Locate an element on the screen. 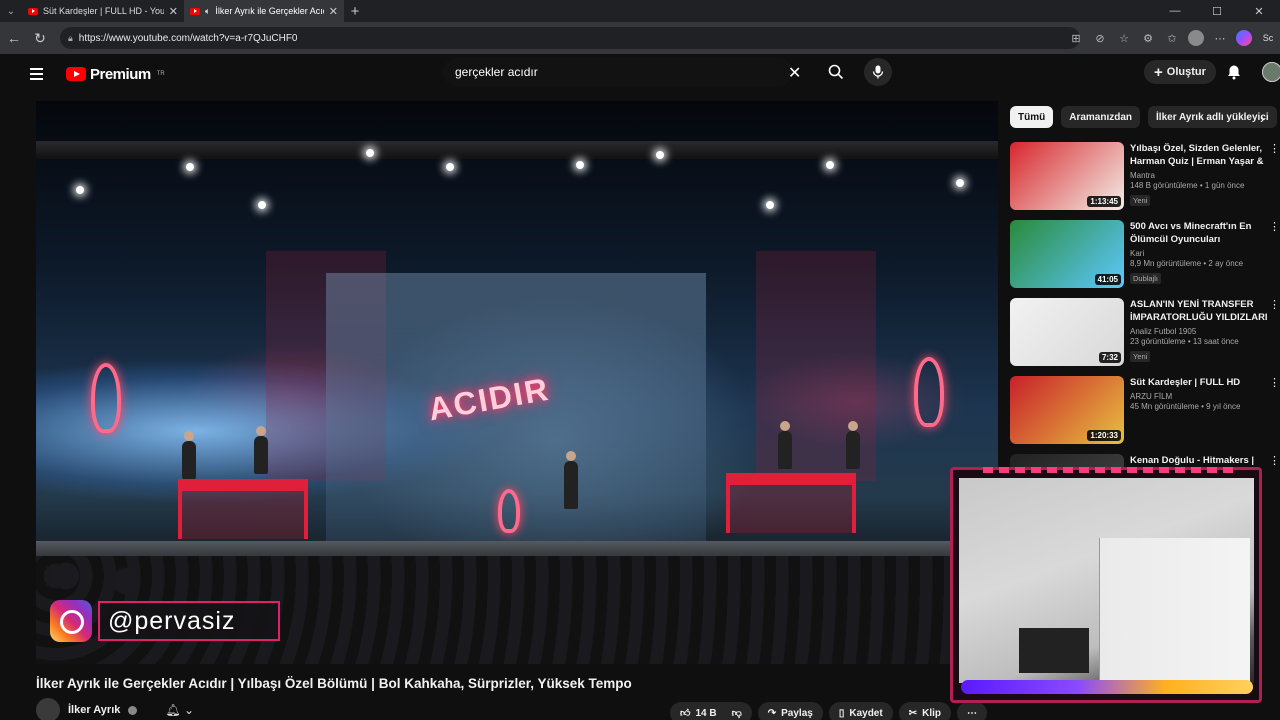 The width and height of the screenshot is (1280, 720). webcam-feed is located at coordinates (1106, 583).